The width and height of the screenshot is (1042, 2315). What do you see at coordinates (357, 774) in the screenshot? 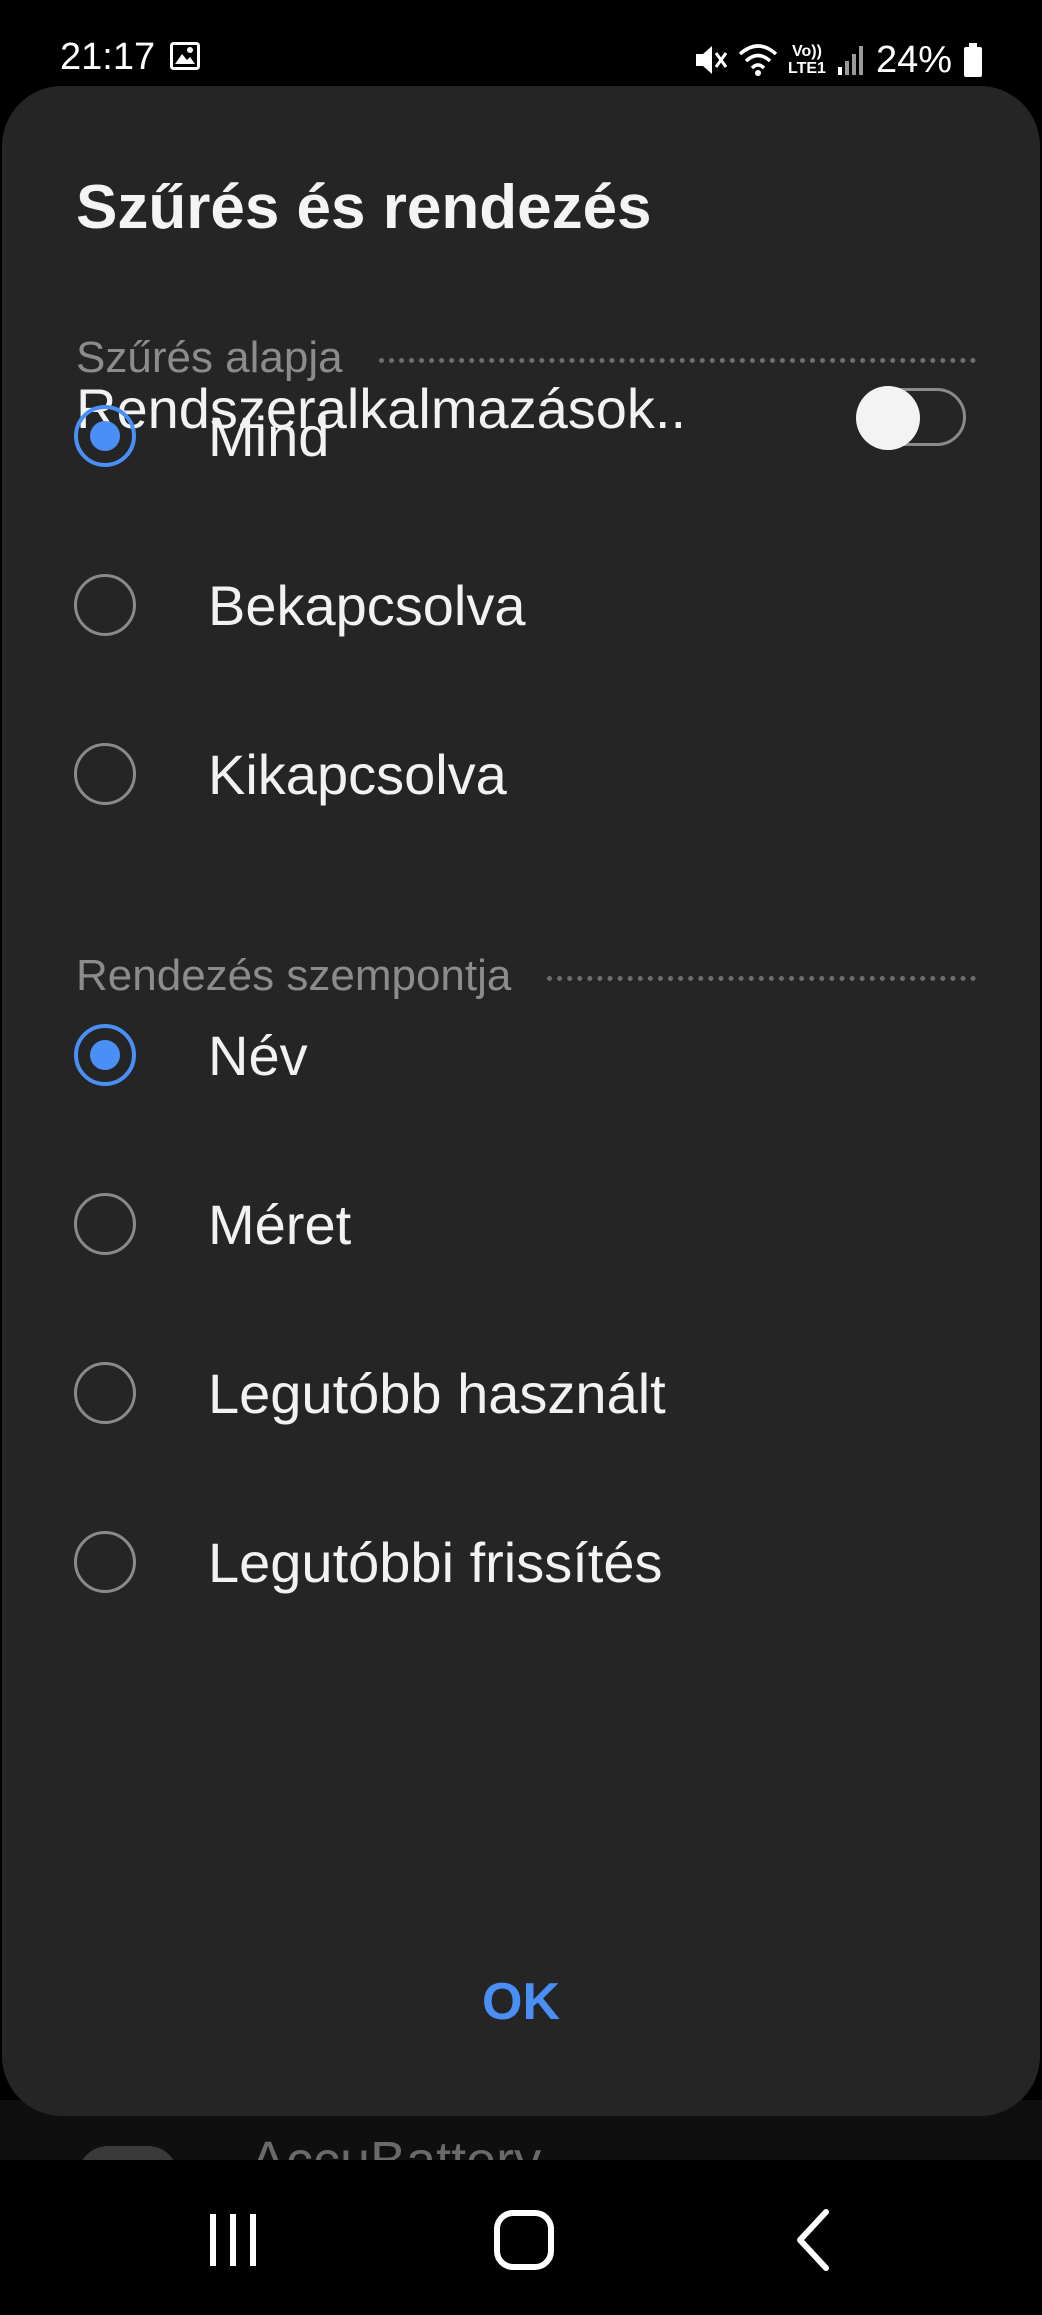
I see `radio-label: Kikapcsolva` at bounding box center [357, 774].